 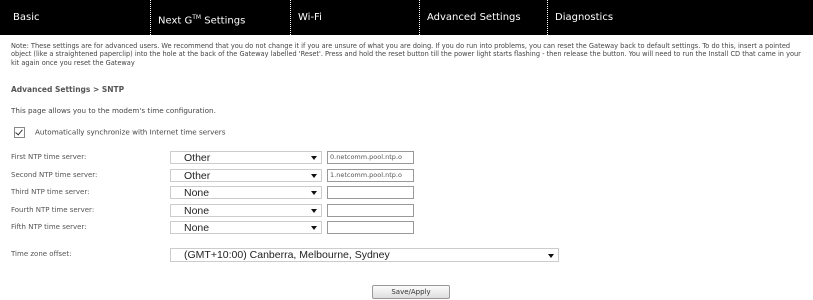 I want to click on ntp-server-5-input, so click(x=370, y=227).